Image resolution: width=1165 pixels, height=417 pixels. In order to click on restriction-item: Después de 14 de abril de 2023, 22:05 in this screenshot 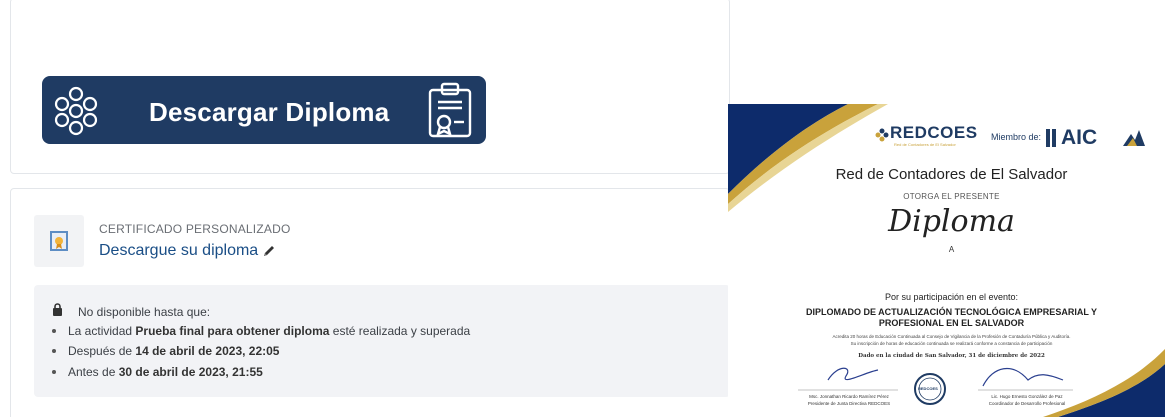, I will do `click(173, 351)`.